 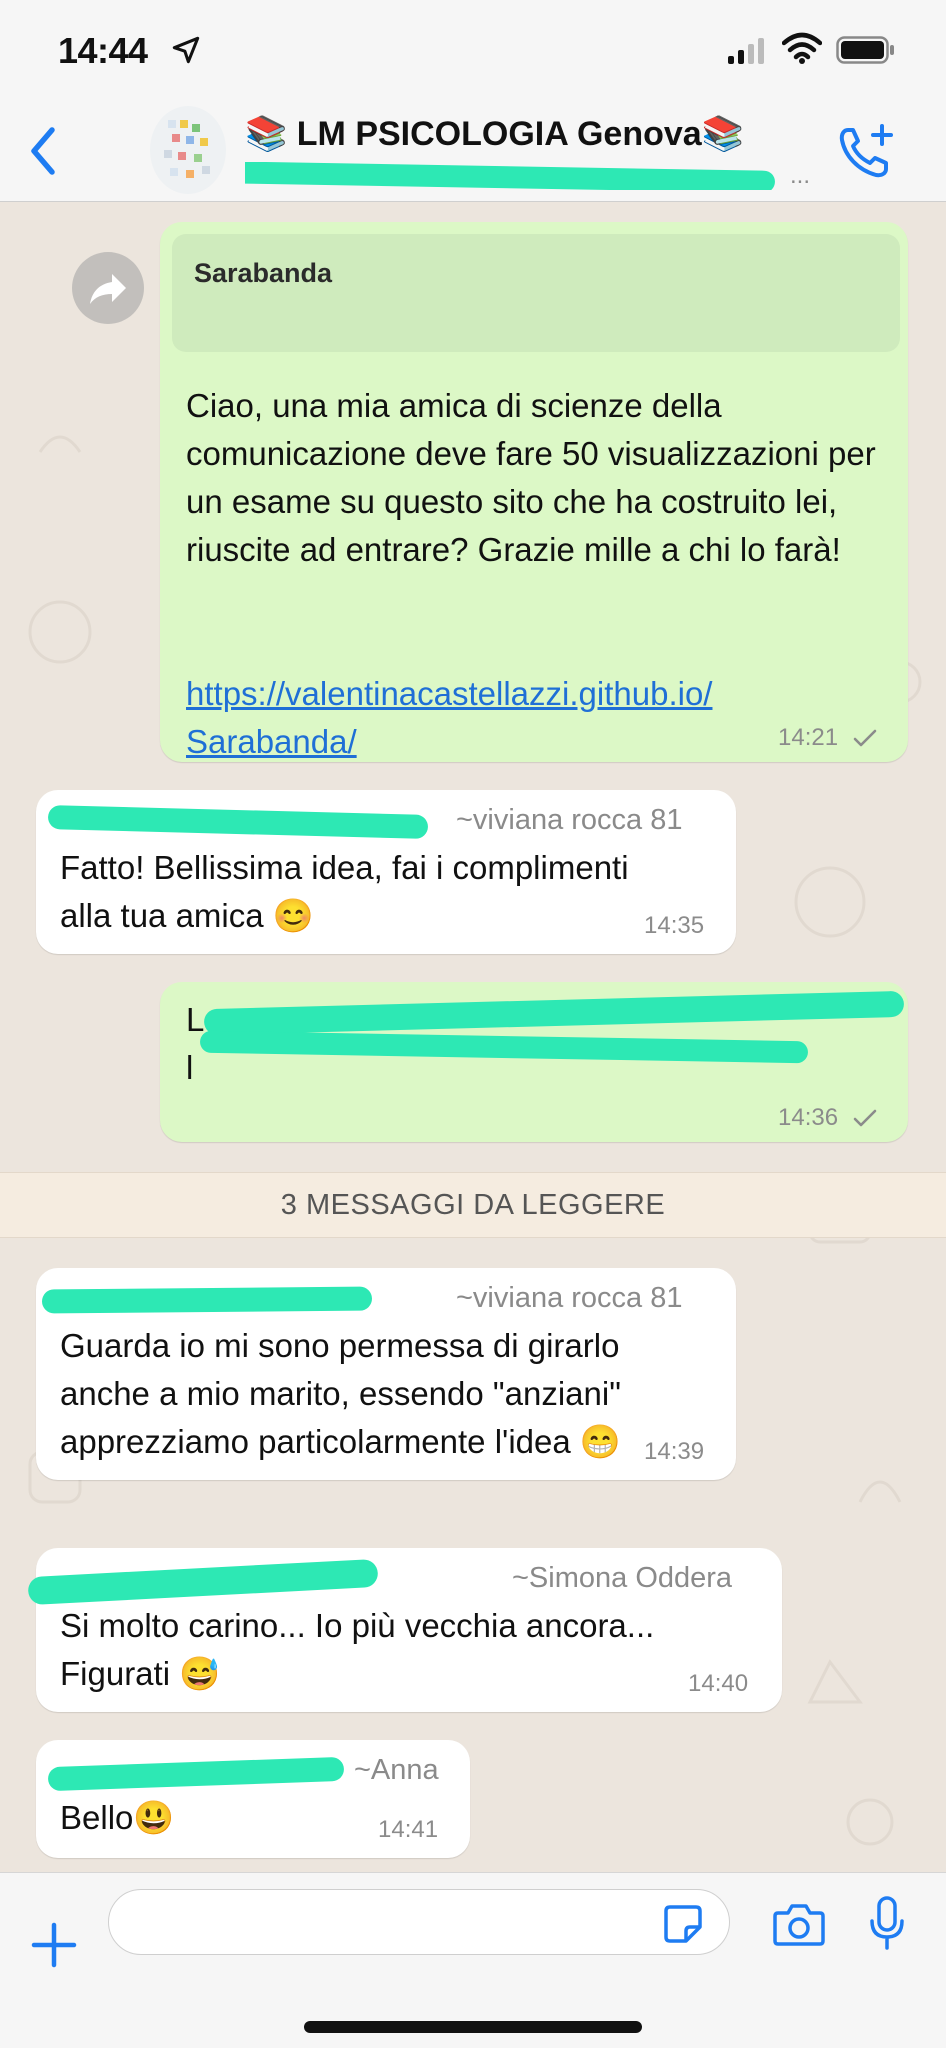 What do you see at coordinates (866, 152) in the screenshot?
I see `add-call-icon` at bounding box center [866, 152].